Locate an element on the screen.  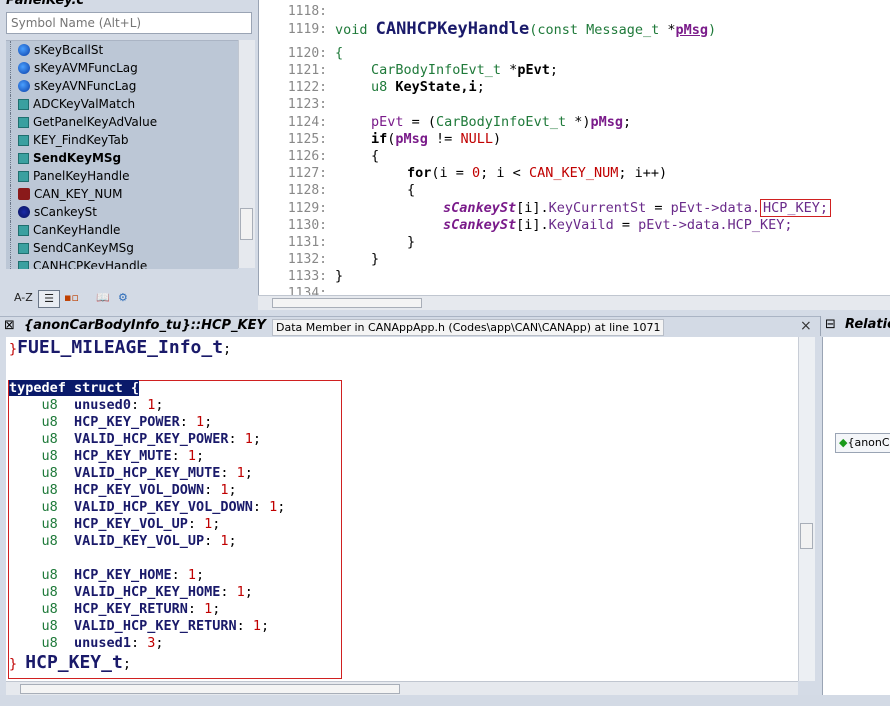
code-token: pEvt is located at coordinates (533, 70).